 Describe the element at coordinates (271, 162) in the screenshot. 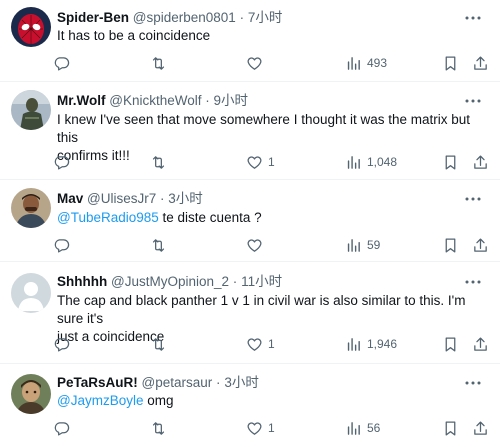

I see `like-count: 1` at that location.